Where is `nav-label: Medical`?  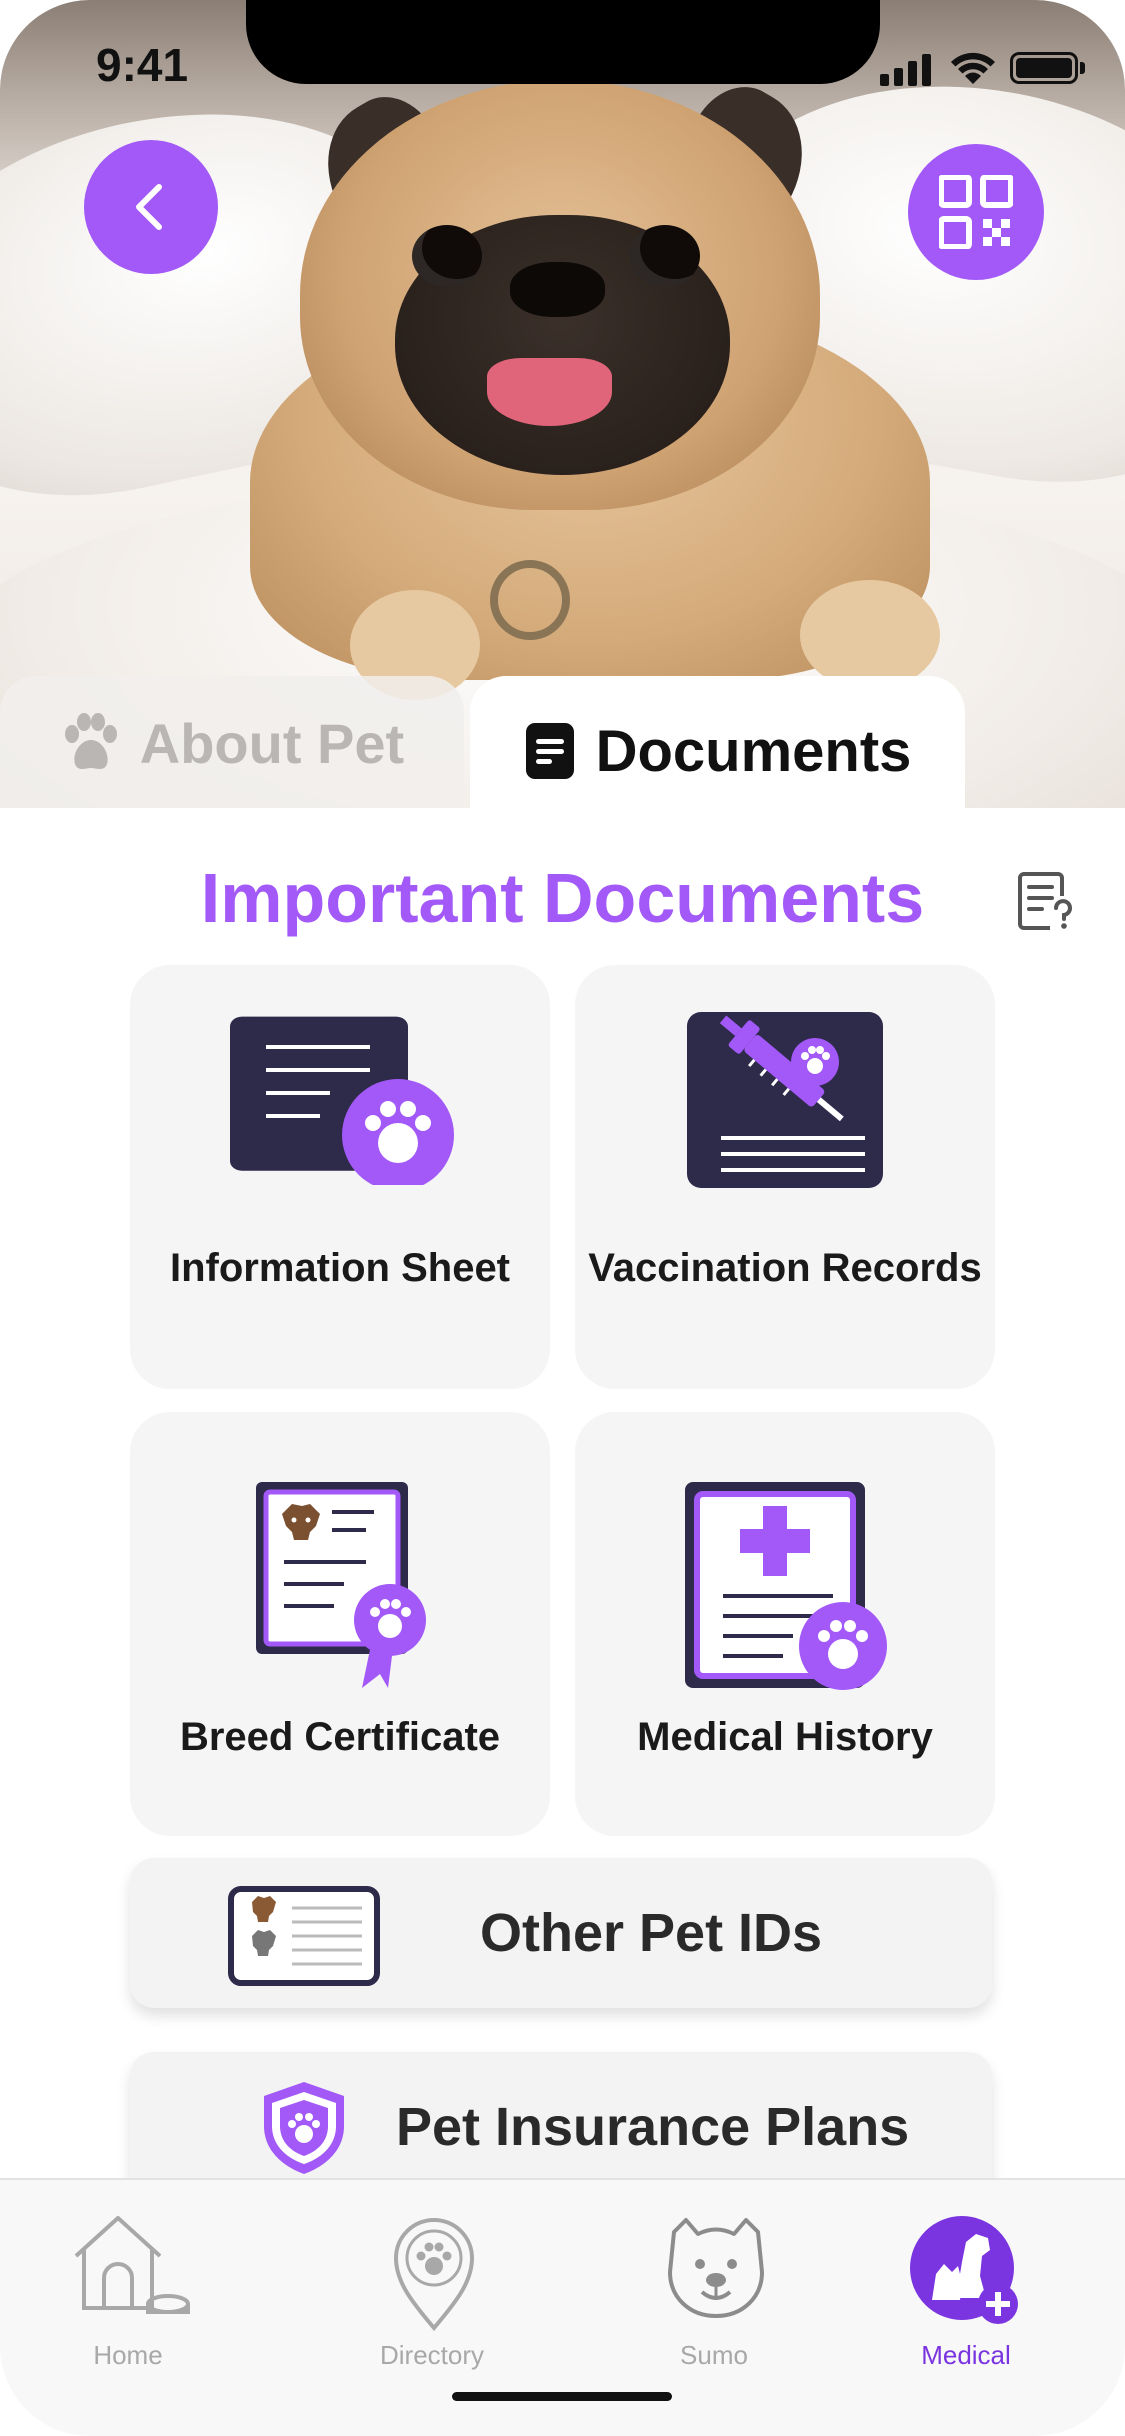 nav-label: Medical is located at coordinates (966, 2355).